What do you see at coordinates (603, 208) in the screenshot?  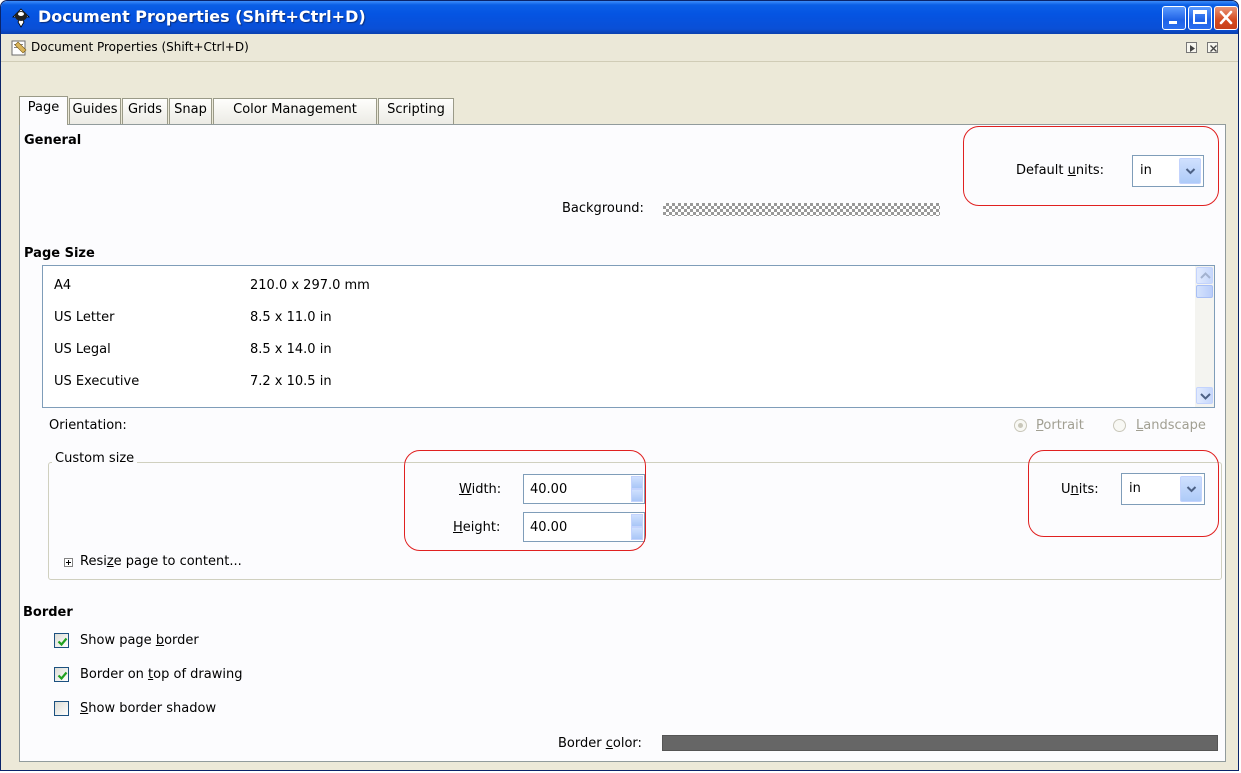 I see `background-label: Background:` at bounding box center [603, 208].